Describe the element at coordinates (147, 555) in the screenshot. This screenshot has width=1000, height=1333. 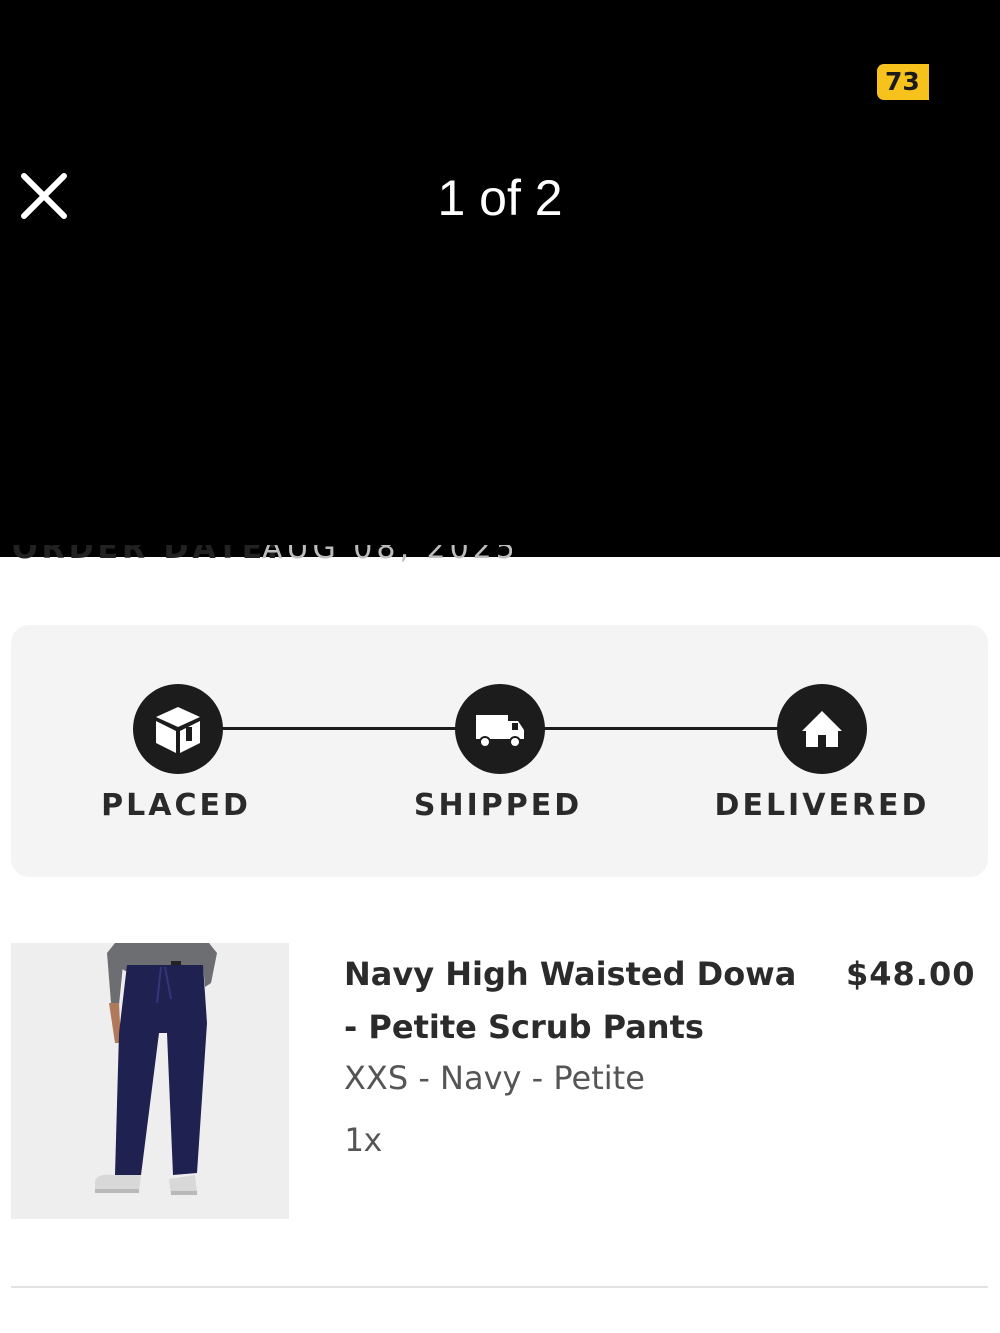
I see `order-date-label: ORDER DATE:` at that location.